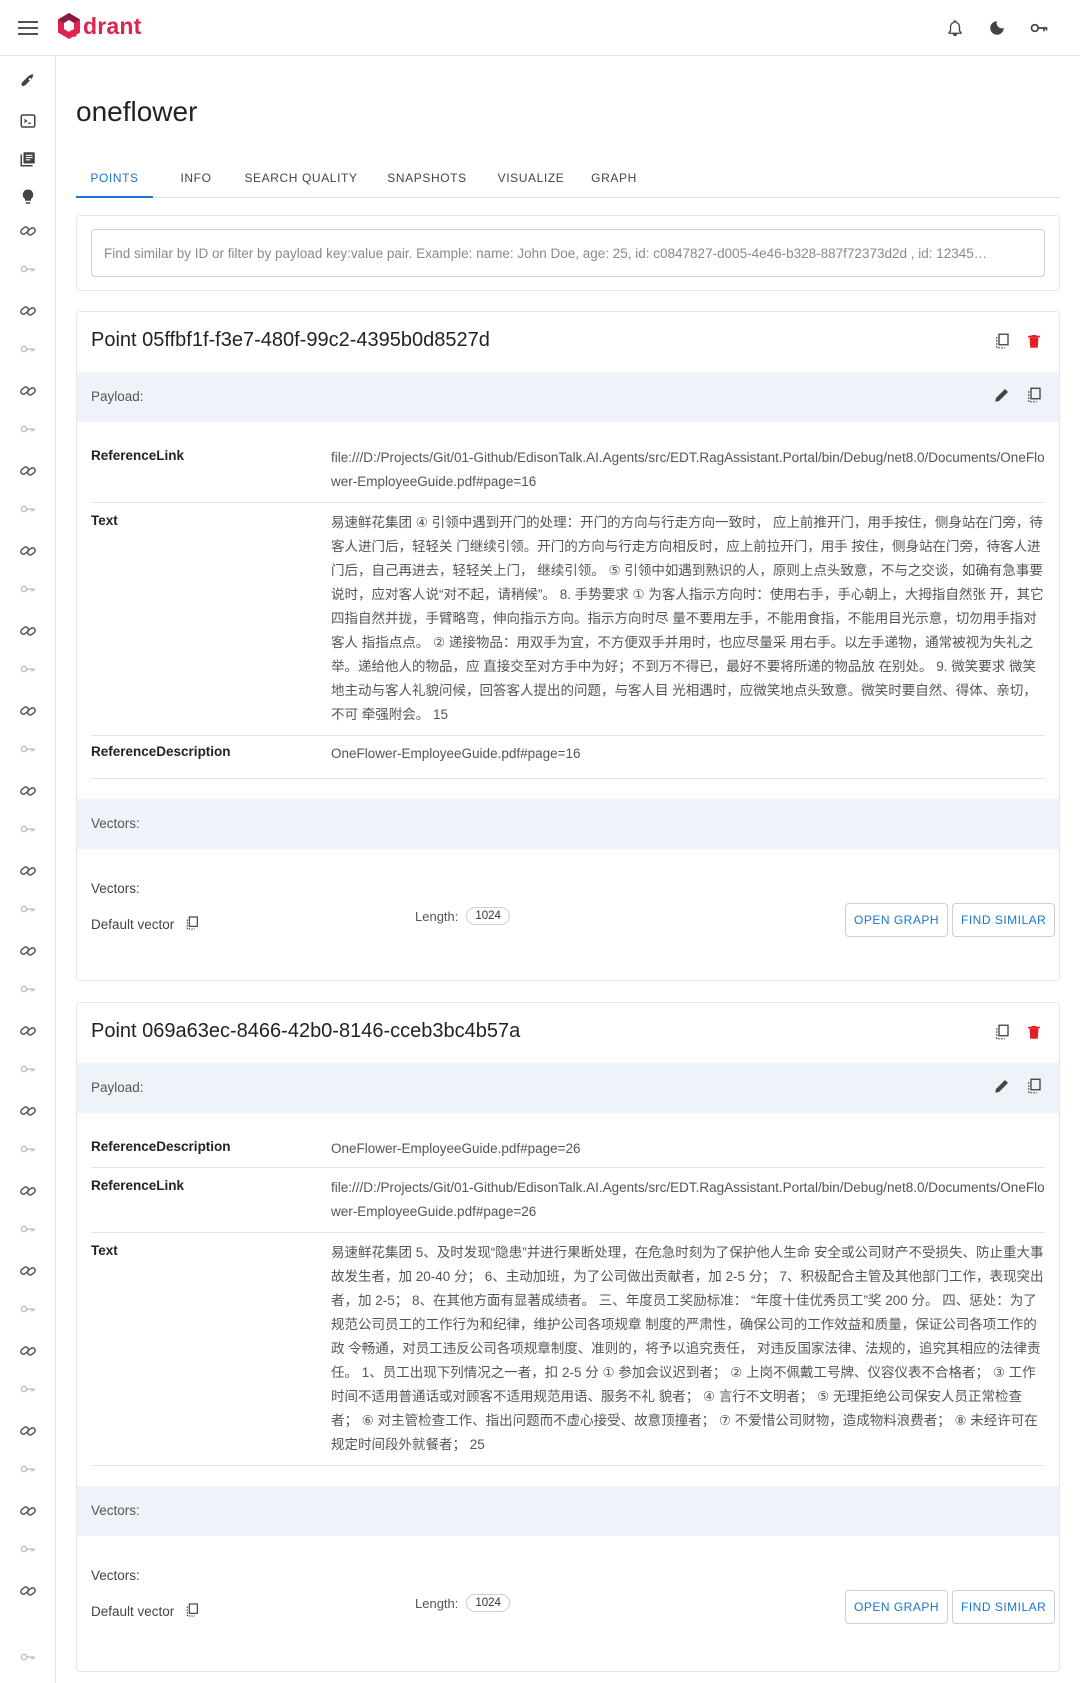 Image resolution: width=1080 pixels, height=1683 pixels. I want to click on collections-icon, so click(28, 159).